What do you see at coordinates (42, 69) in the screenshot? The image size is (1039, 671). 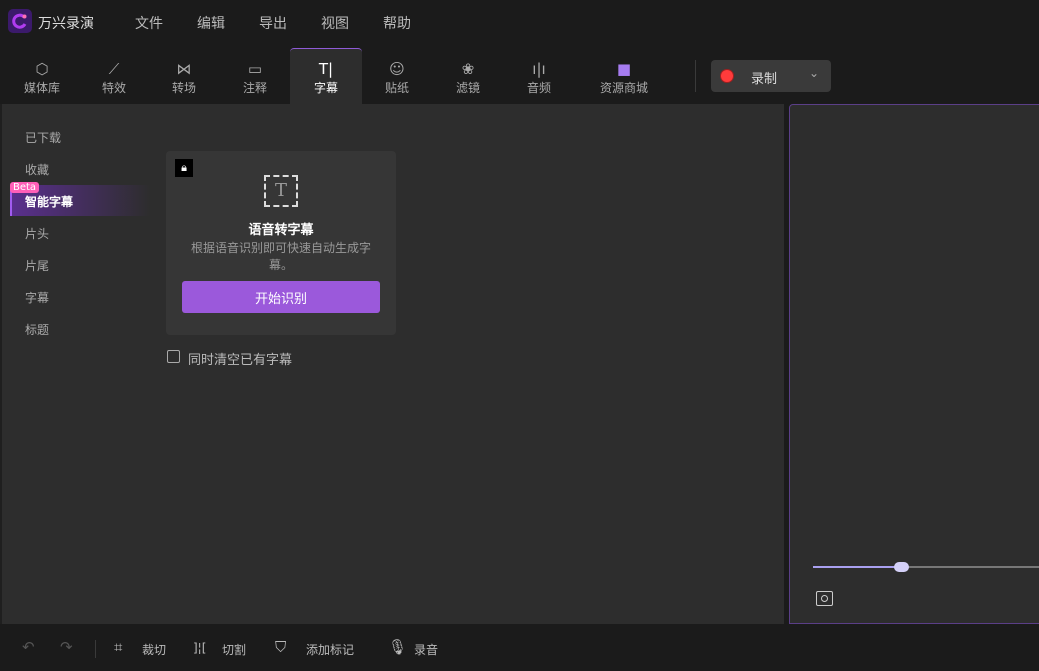 I see `cube-icon: ⬡` at bounding box center [42, 69].